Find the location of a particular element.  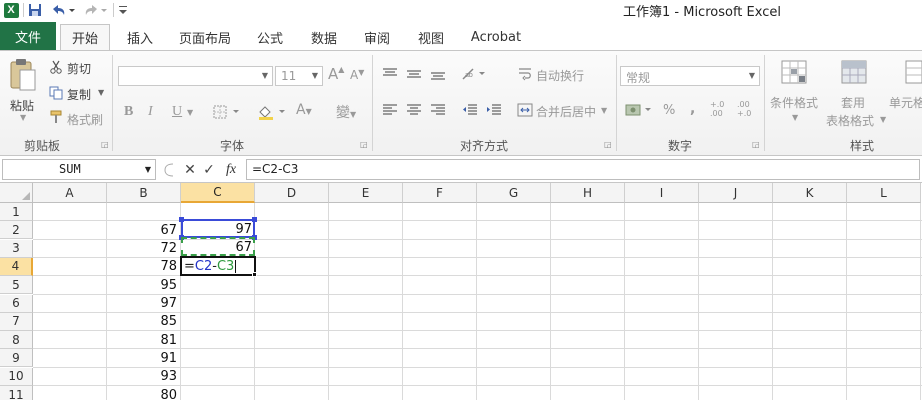

tab-insert: 插入 is located at coordinates (140, 37).